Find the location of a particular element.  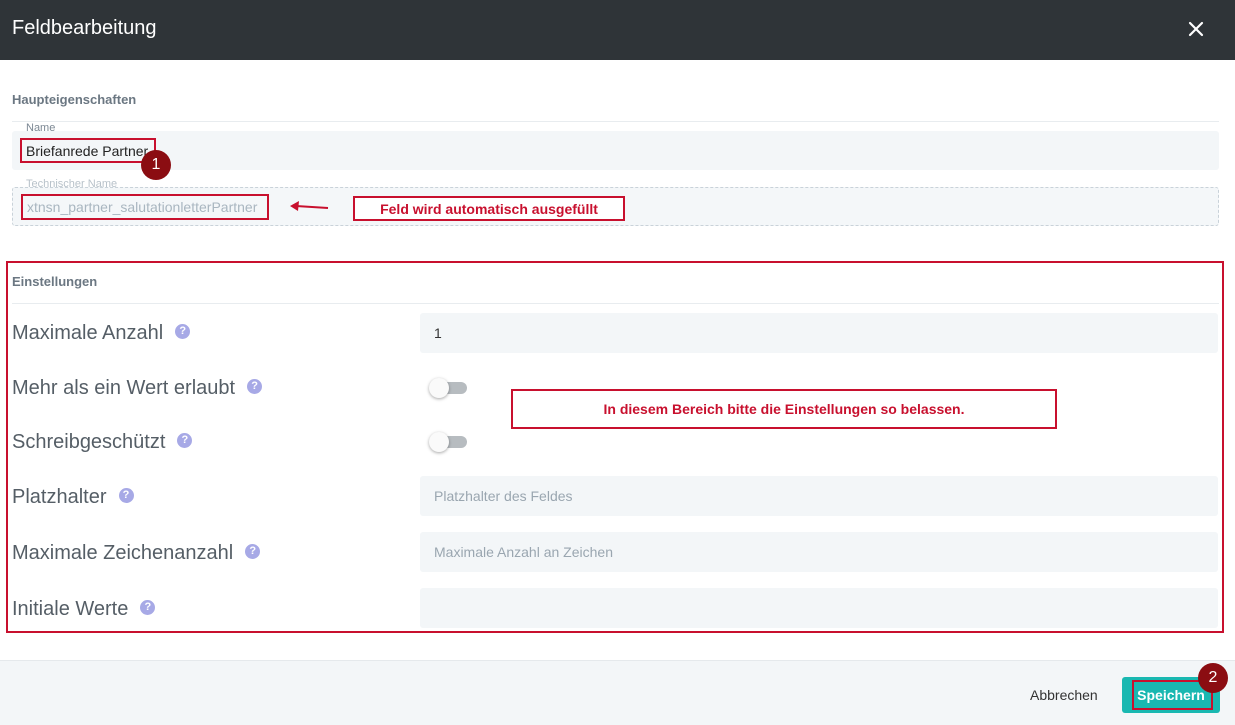

placeholder-input is located at coordinates (819, 496).